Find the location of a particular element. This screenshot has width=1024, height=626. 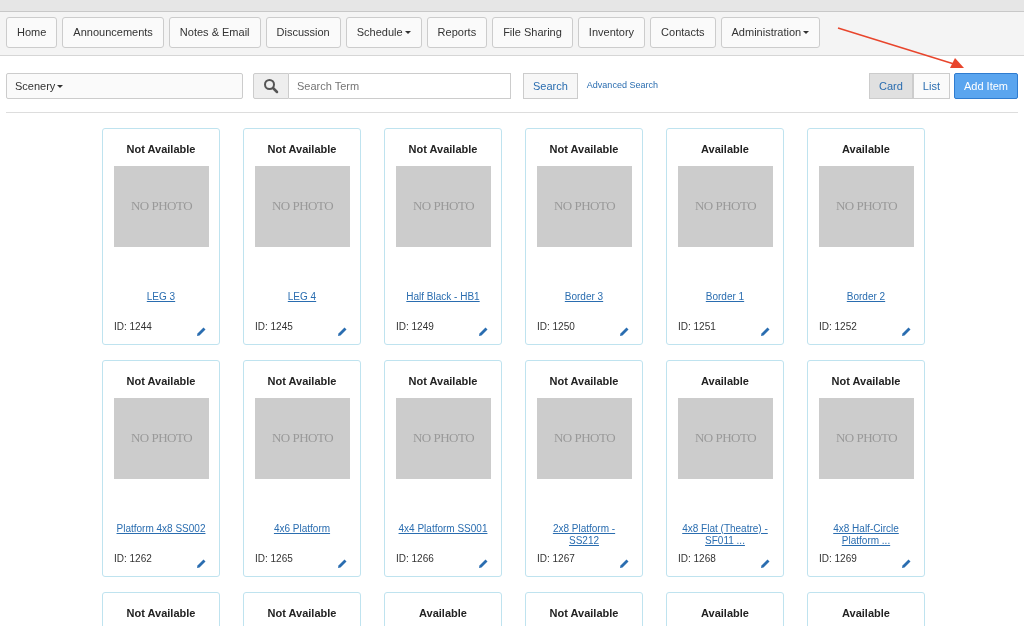

nav-button: Inventory is located at coordinates (611, 32).